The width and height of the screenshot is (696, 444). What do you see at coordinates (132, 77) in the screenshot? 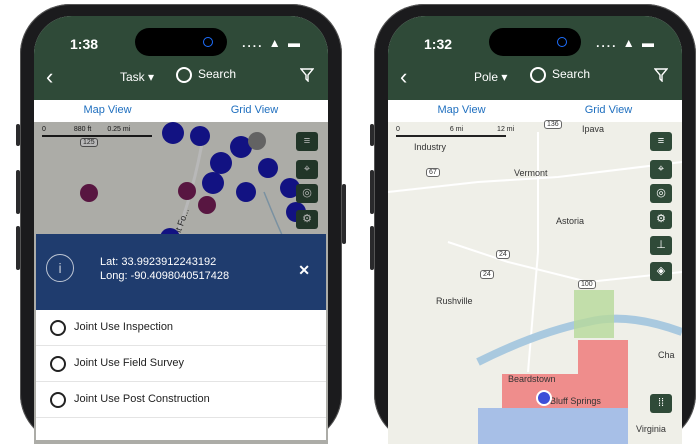
I see `picker-label: Task` at bounding box center [132, 77].